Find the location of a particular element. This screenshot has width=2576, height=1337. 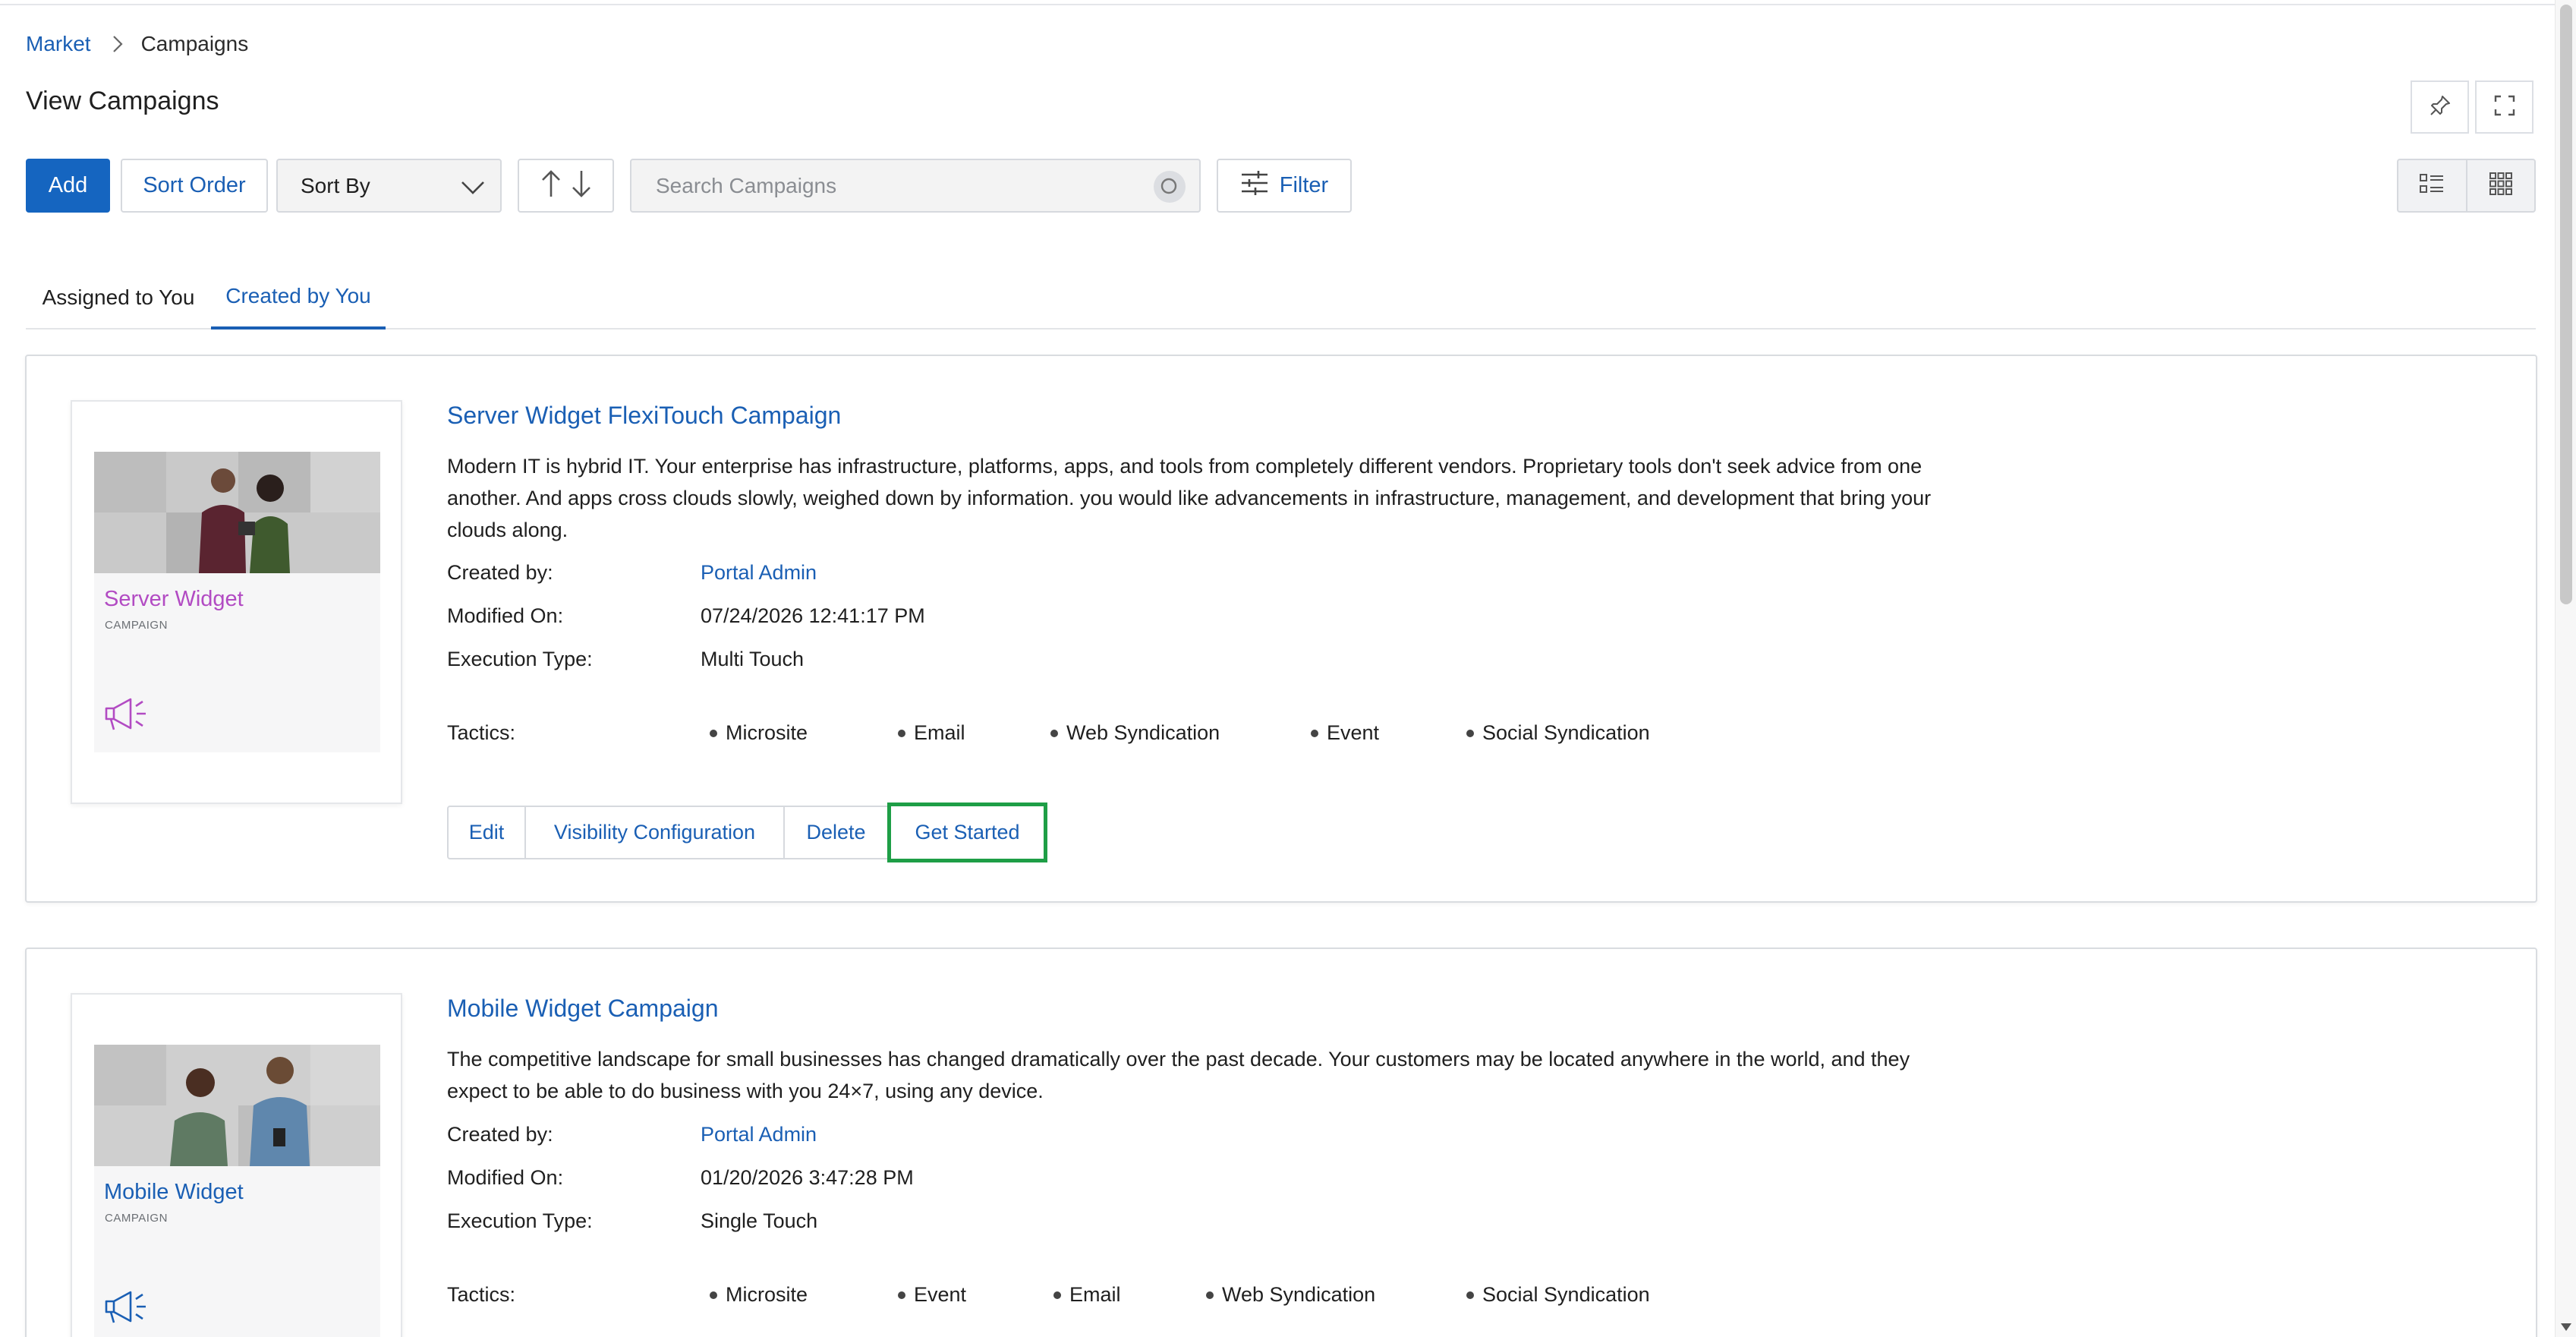

grid-view-button is located at coordinates (2501, 185).